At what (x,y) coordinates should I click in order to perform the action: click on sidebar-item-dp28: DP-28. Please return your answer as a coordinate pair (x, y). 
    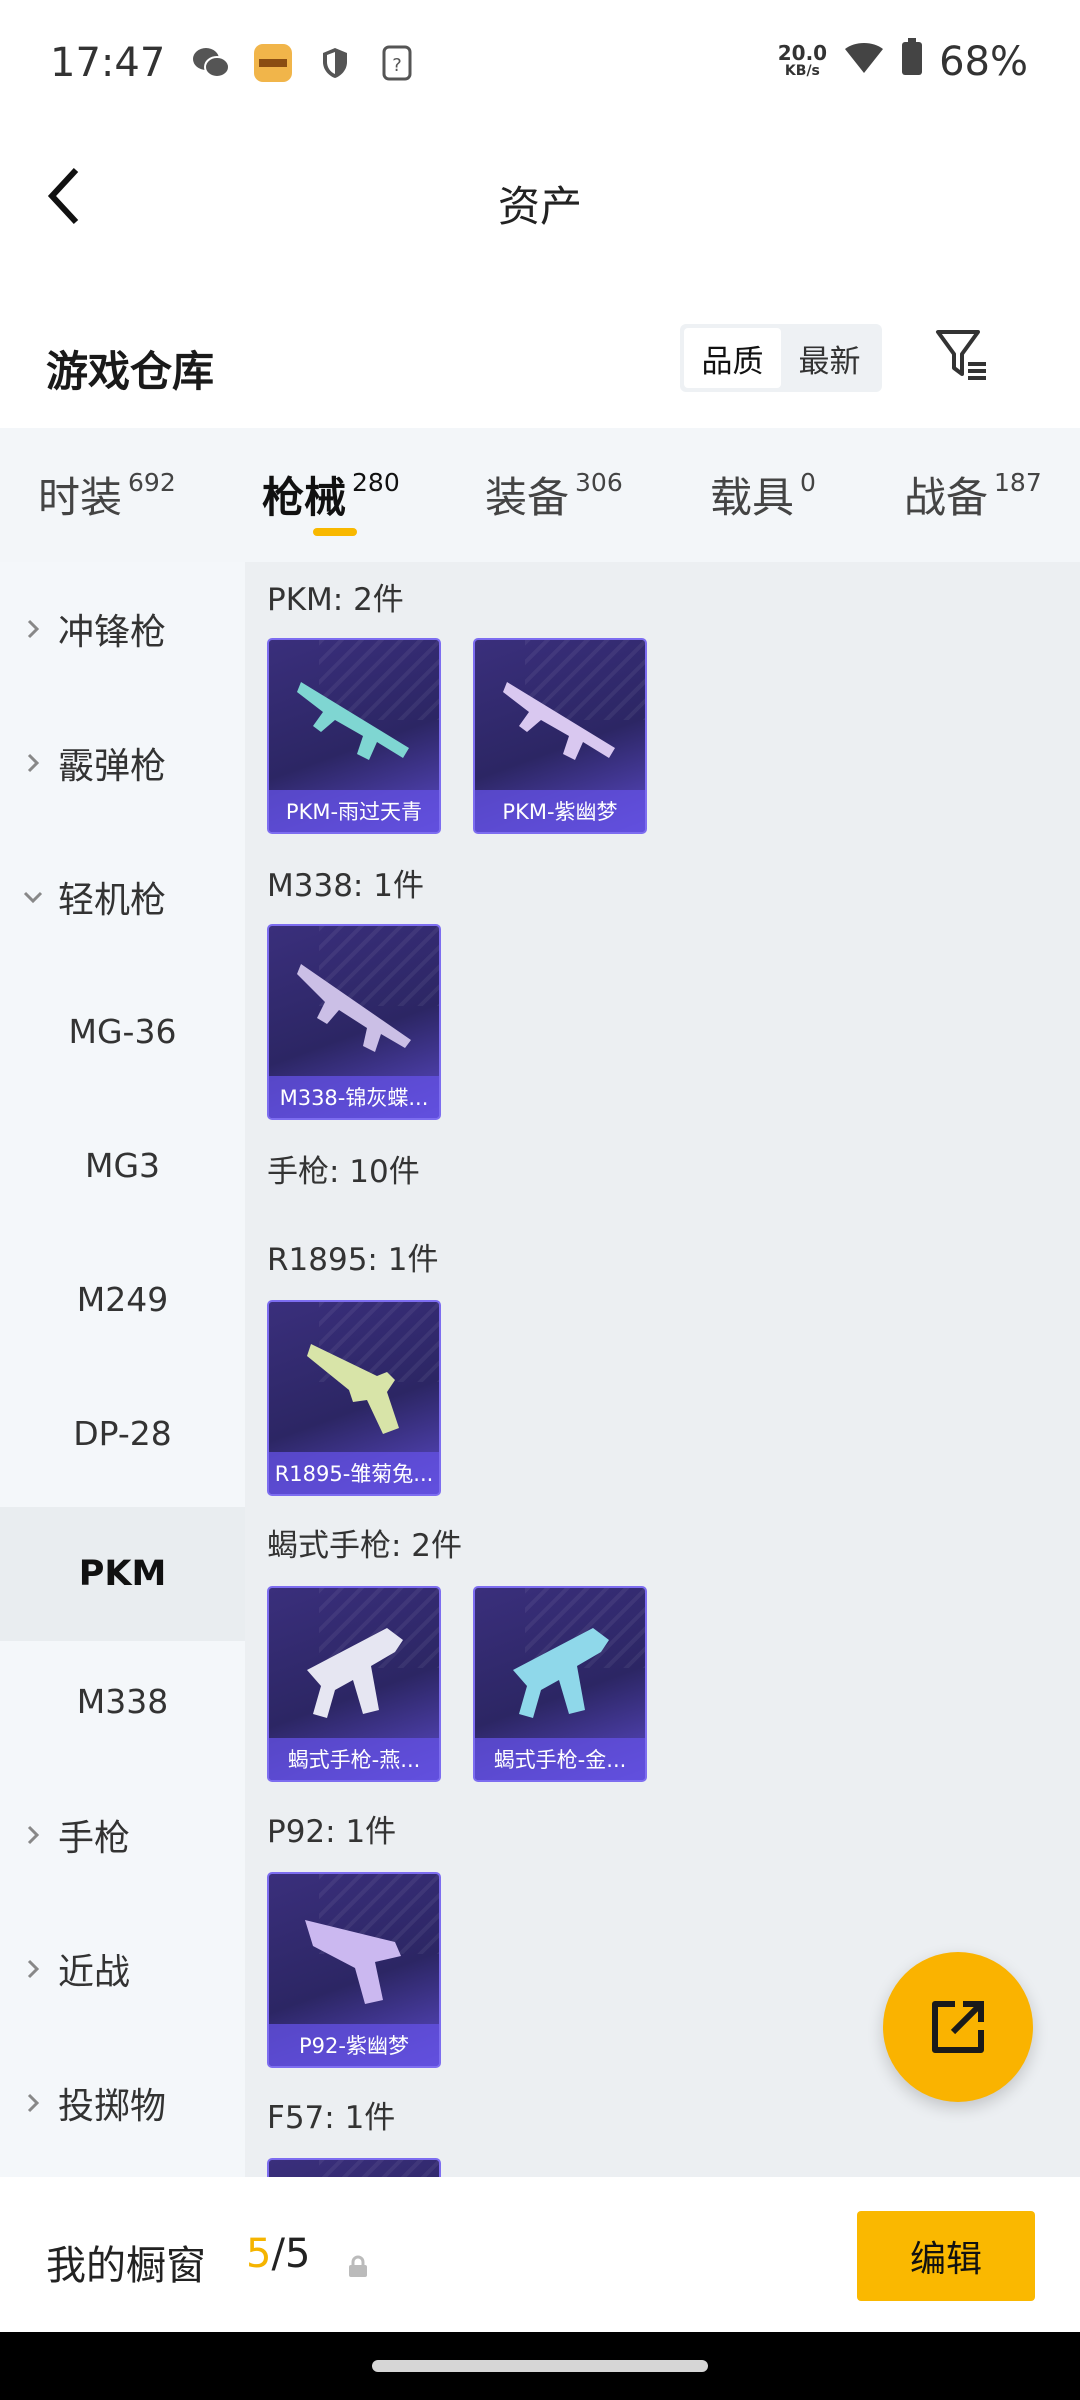
    Looking at the image, I should click on (122, 1433).